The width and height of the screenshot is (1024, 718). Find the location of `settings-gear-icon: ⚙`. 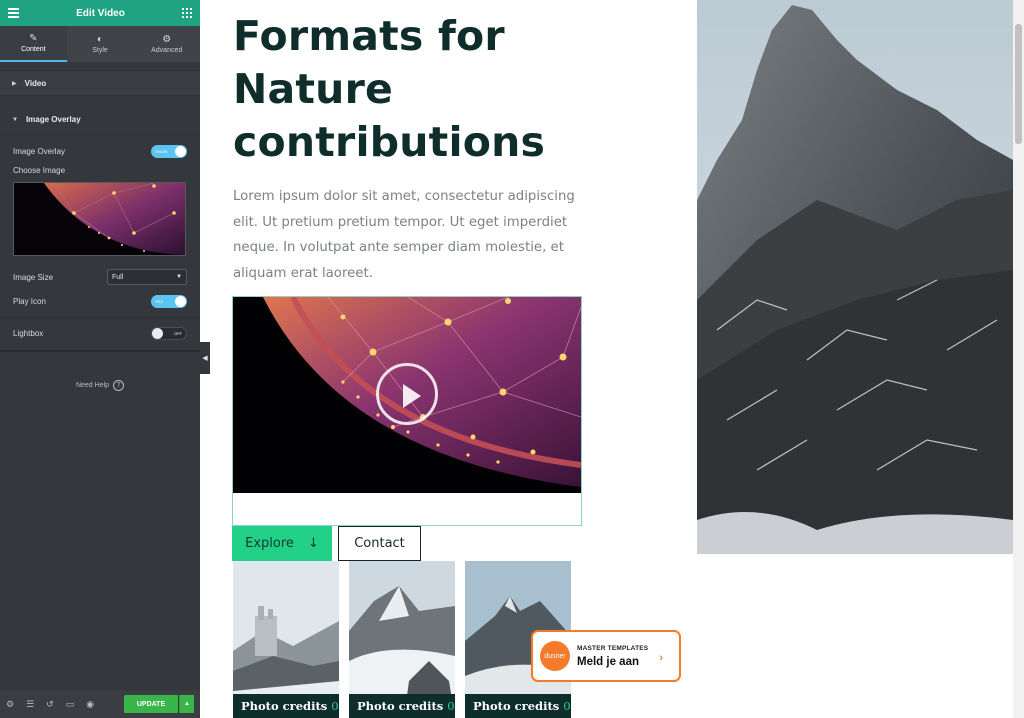

settings-gear-icon: ⚙ is located at coordinates (10, 704).